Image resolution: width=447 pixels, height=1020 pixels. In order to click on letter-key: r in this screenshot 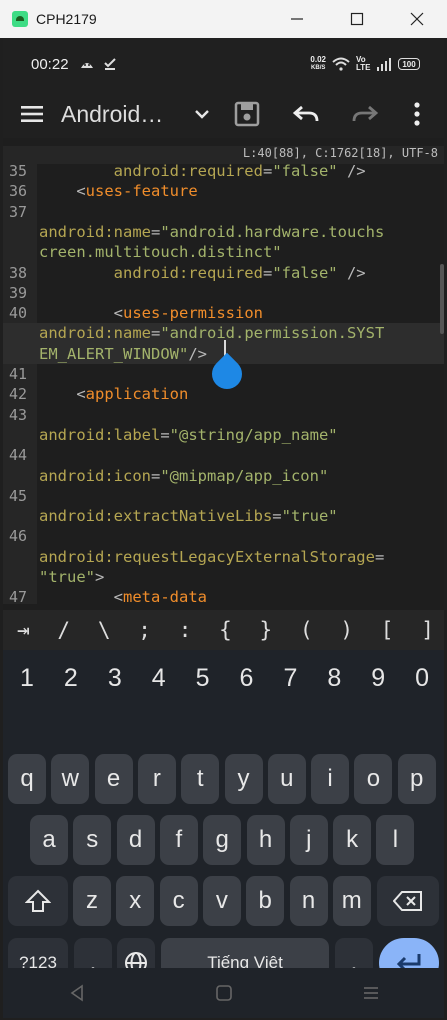, I will do `click(156, 779)`.